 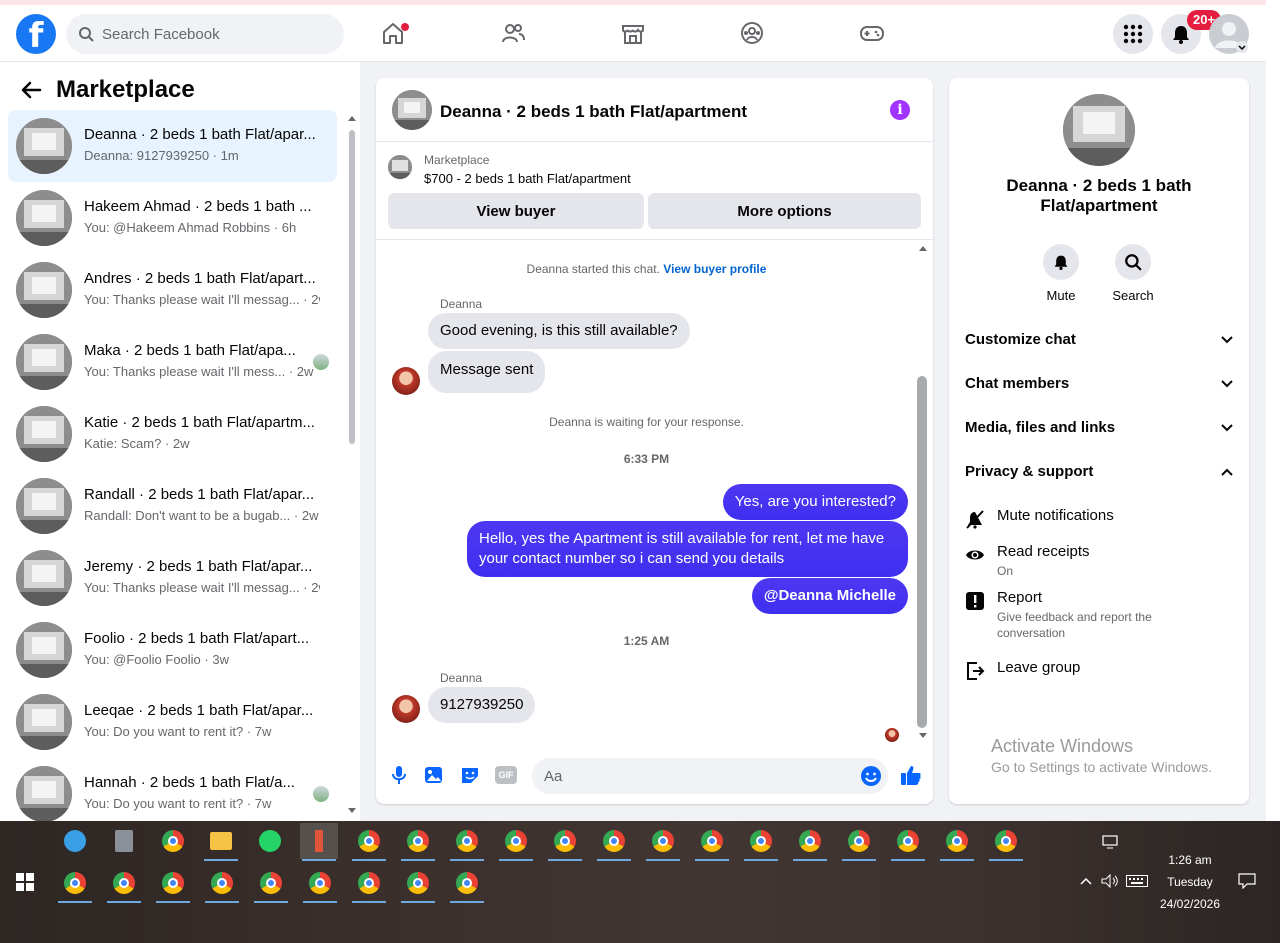 I want to click on calculator-icon, so click(x=124, y=841).